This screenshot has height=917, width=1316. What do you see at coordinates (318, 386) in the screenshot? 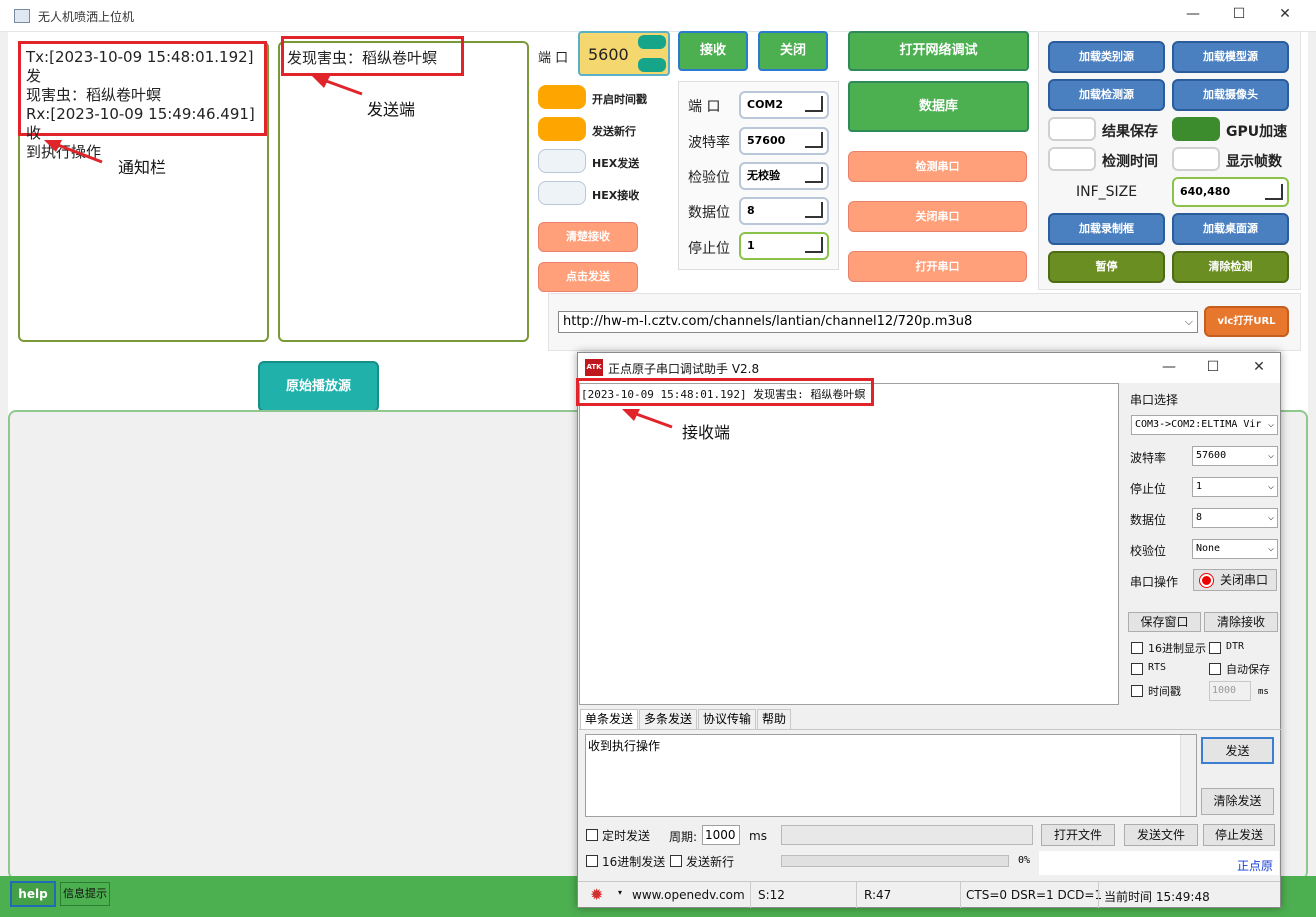
I see `raw-source-button: 原始播放源` at bounding box center [318, 386].